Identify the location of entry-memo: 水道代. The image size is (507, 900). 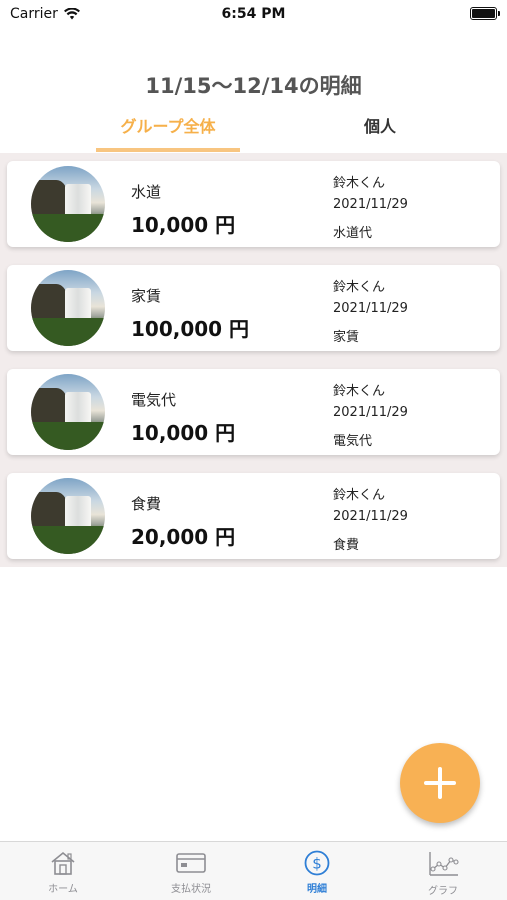
(353, 233).